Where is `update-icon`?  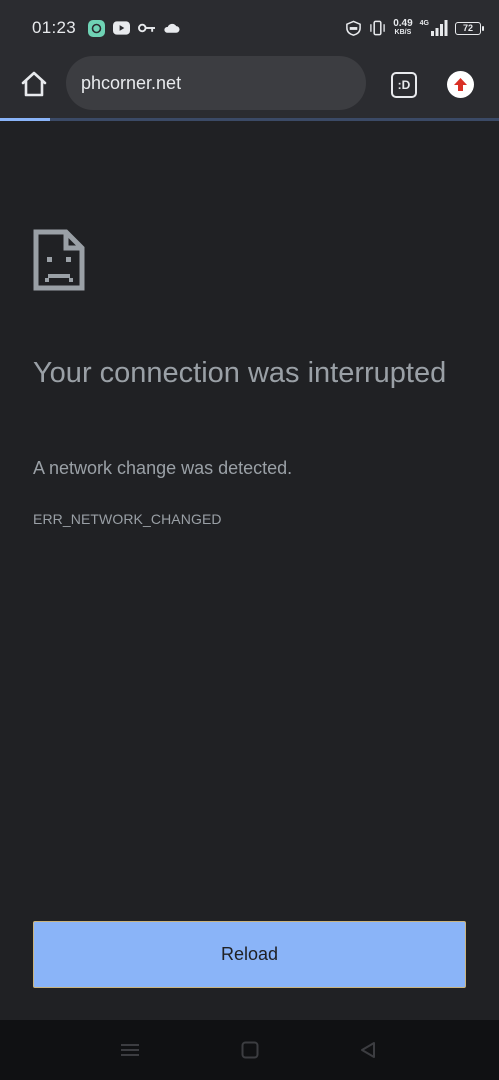
update-icon is located at coordinates (460, 84).